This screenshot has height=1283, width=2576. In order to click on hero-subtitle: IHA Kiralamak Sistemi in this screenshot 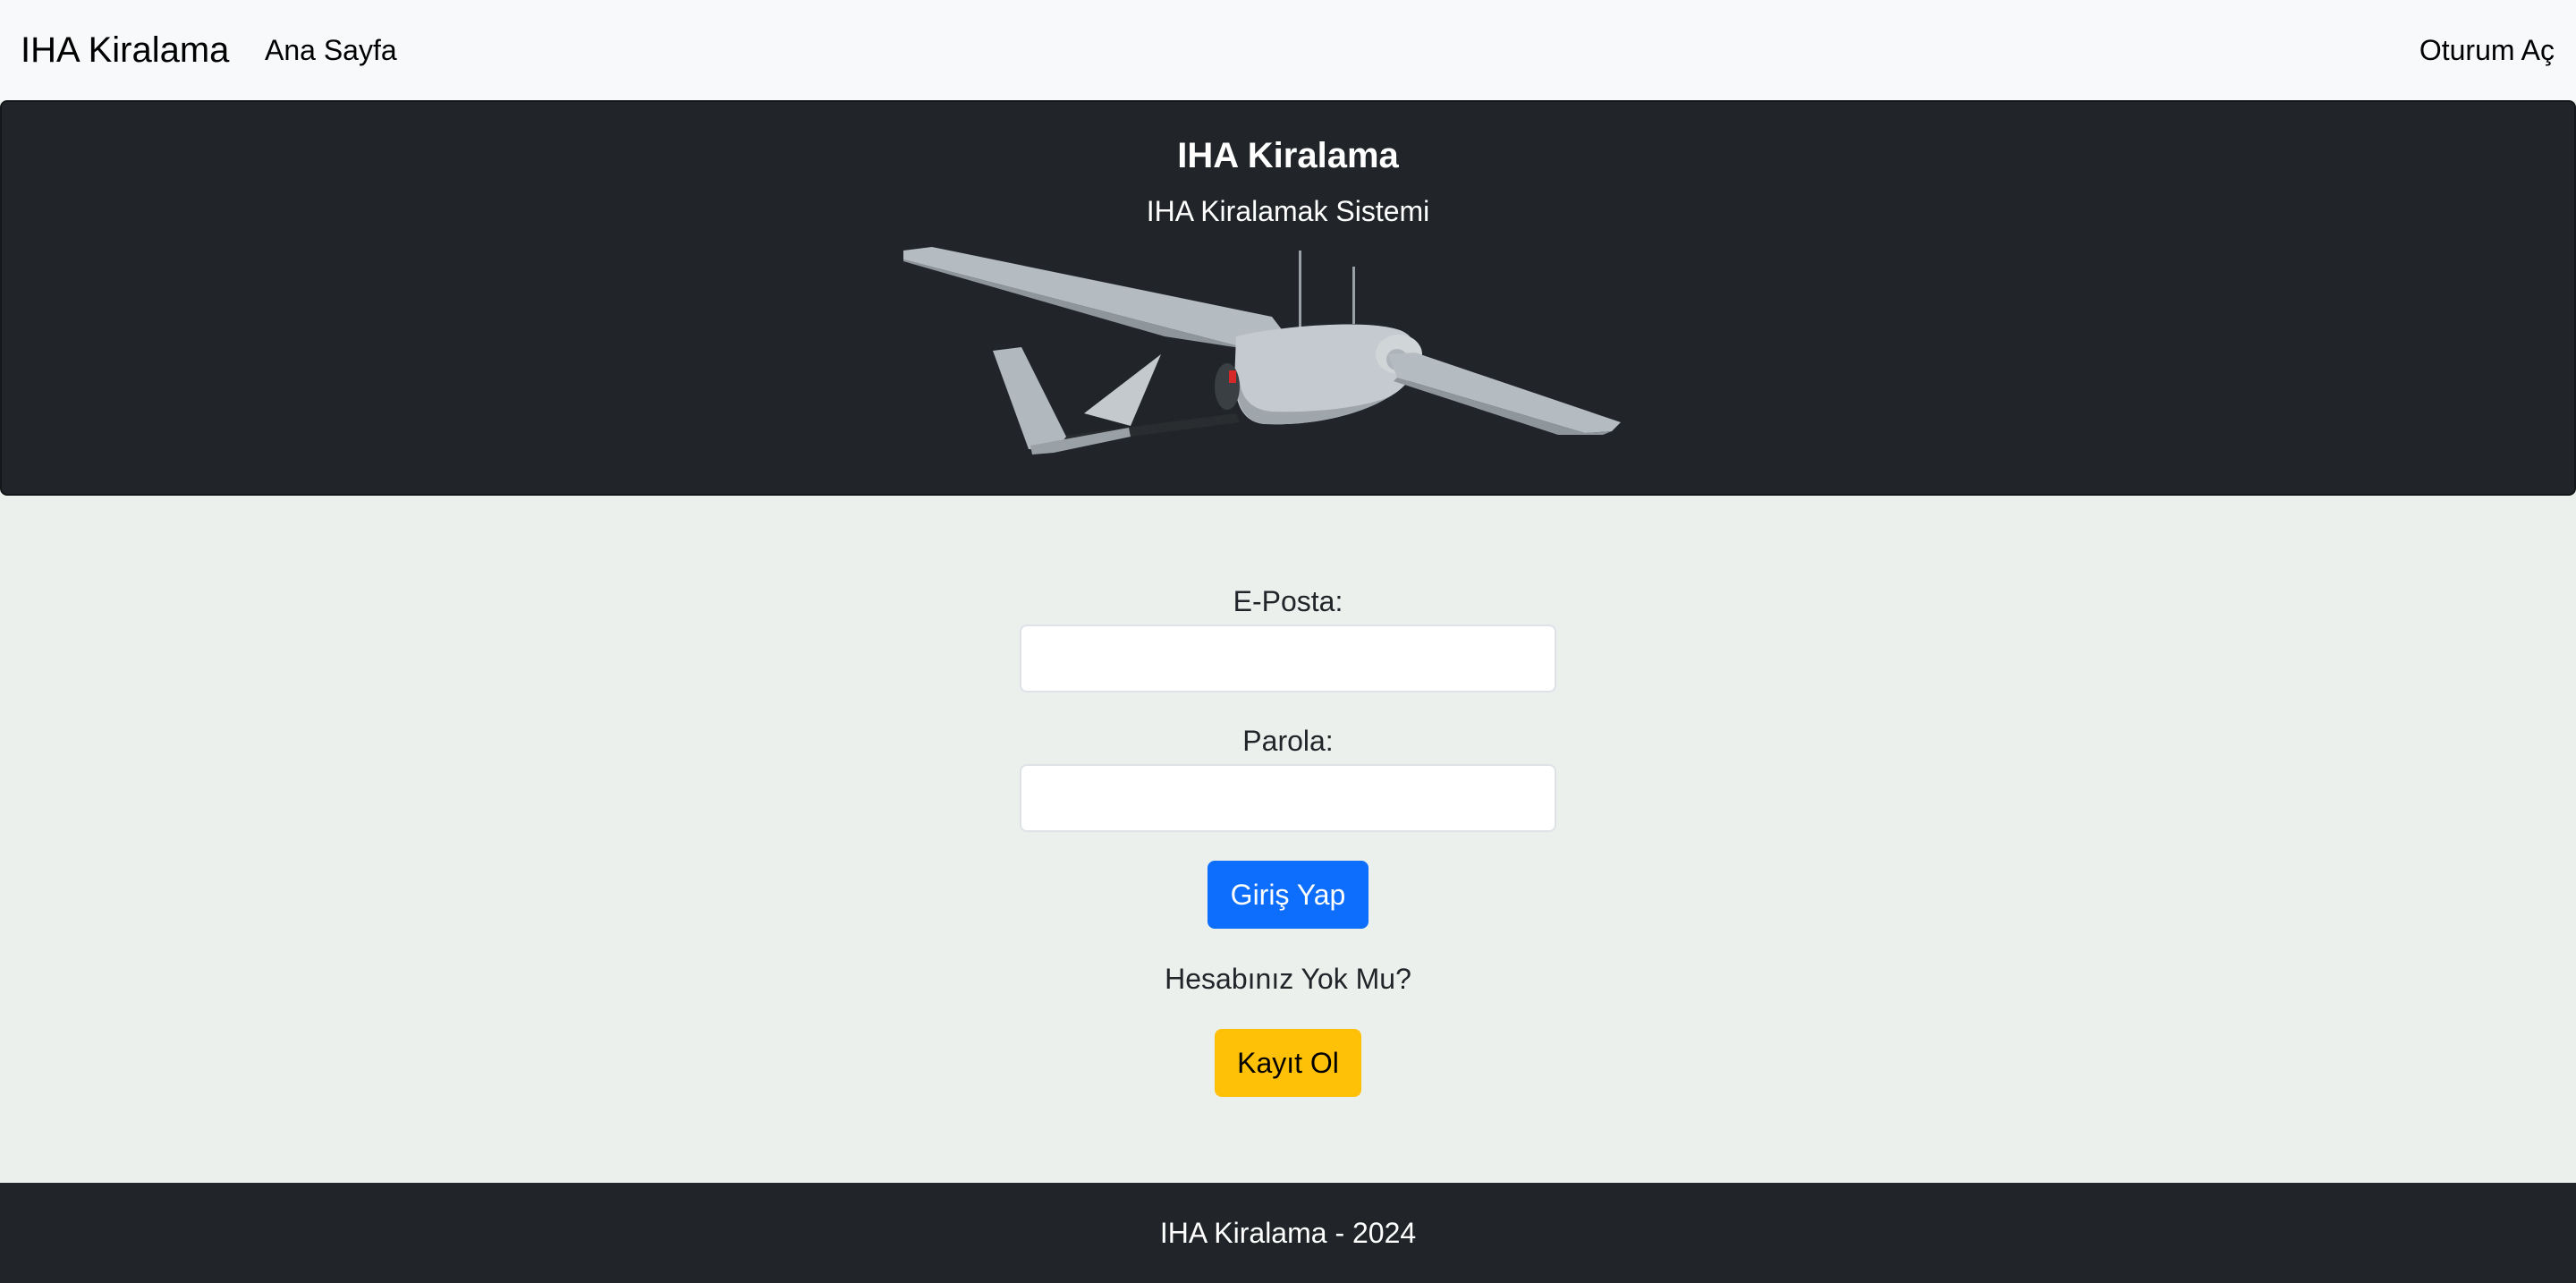, I will do `click(1288, 211)`.